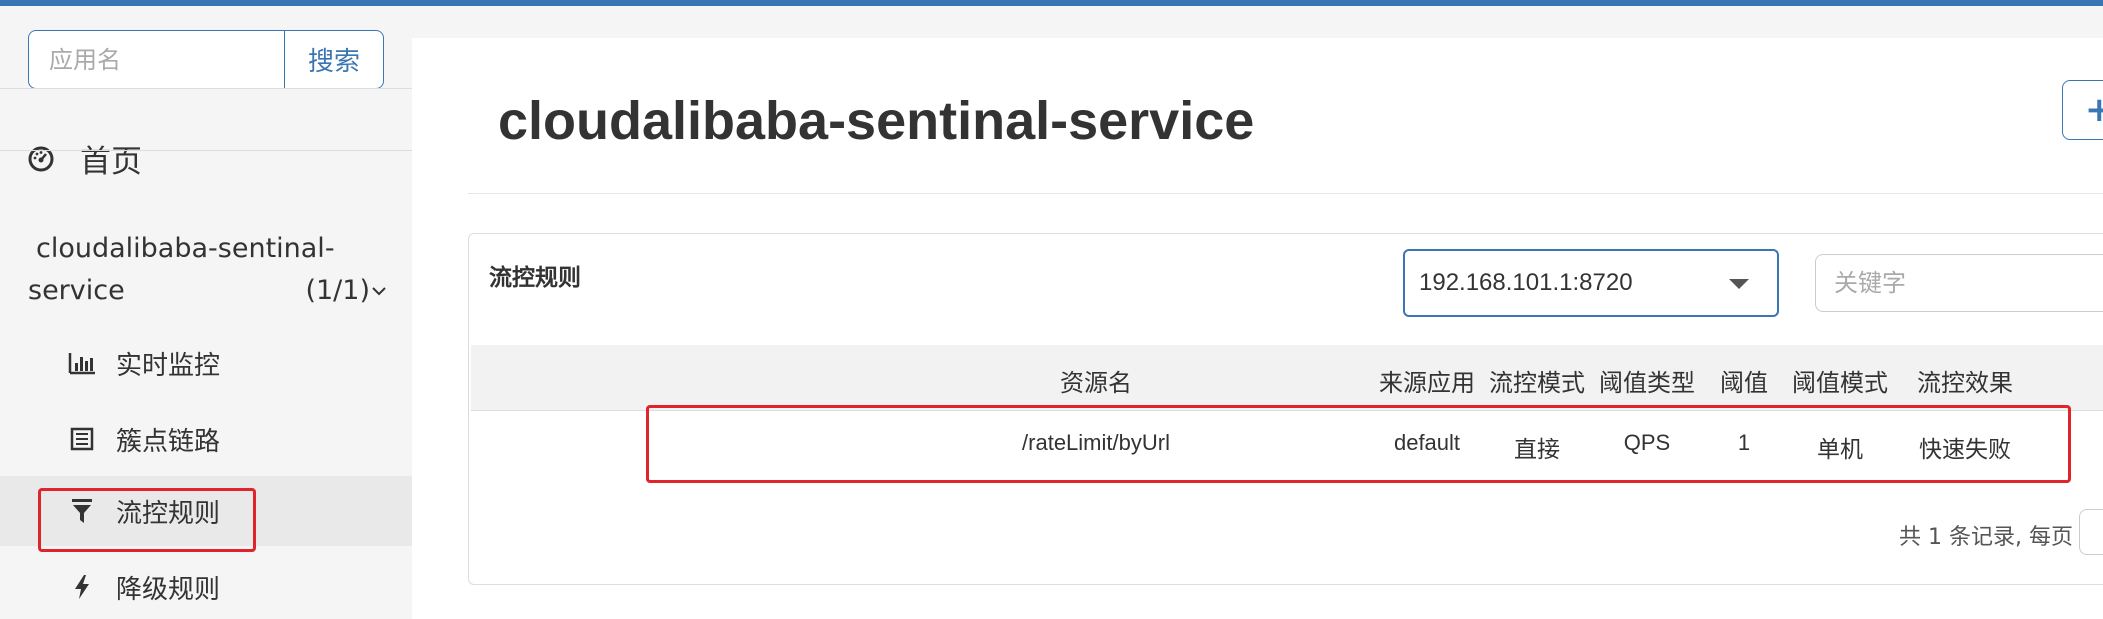  Describe the element at coordinates (2082, 110) in the screenshot. I see `add-rule-button: +` at that location.